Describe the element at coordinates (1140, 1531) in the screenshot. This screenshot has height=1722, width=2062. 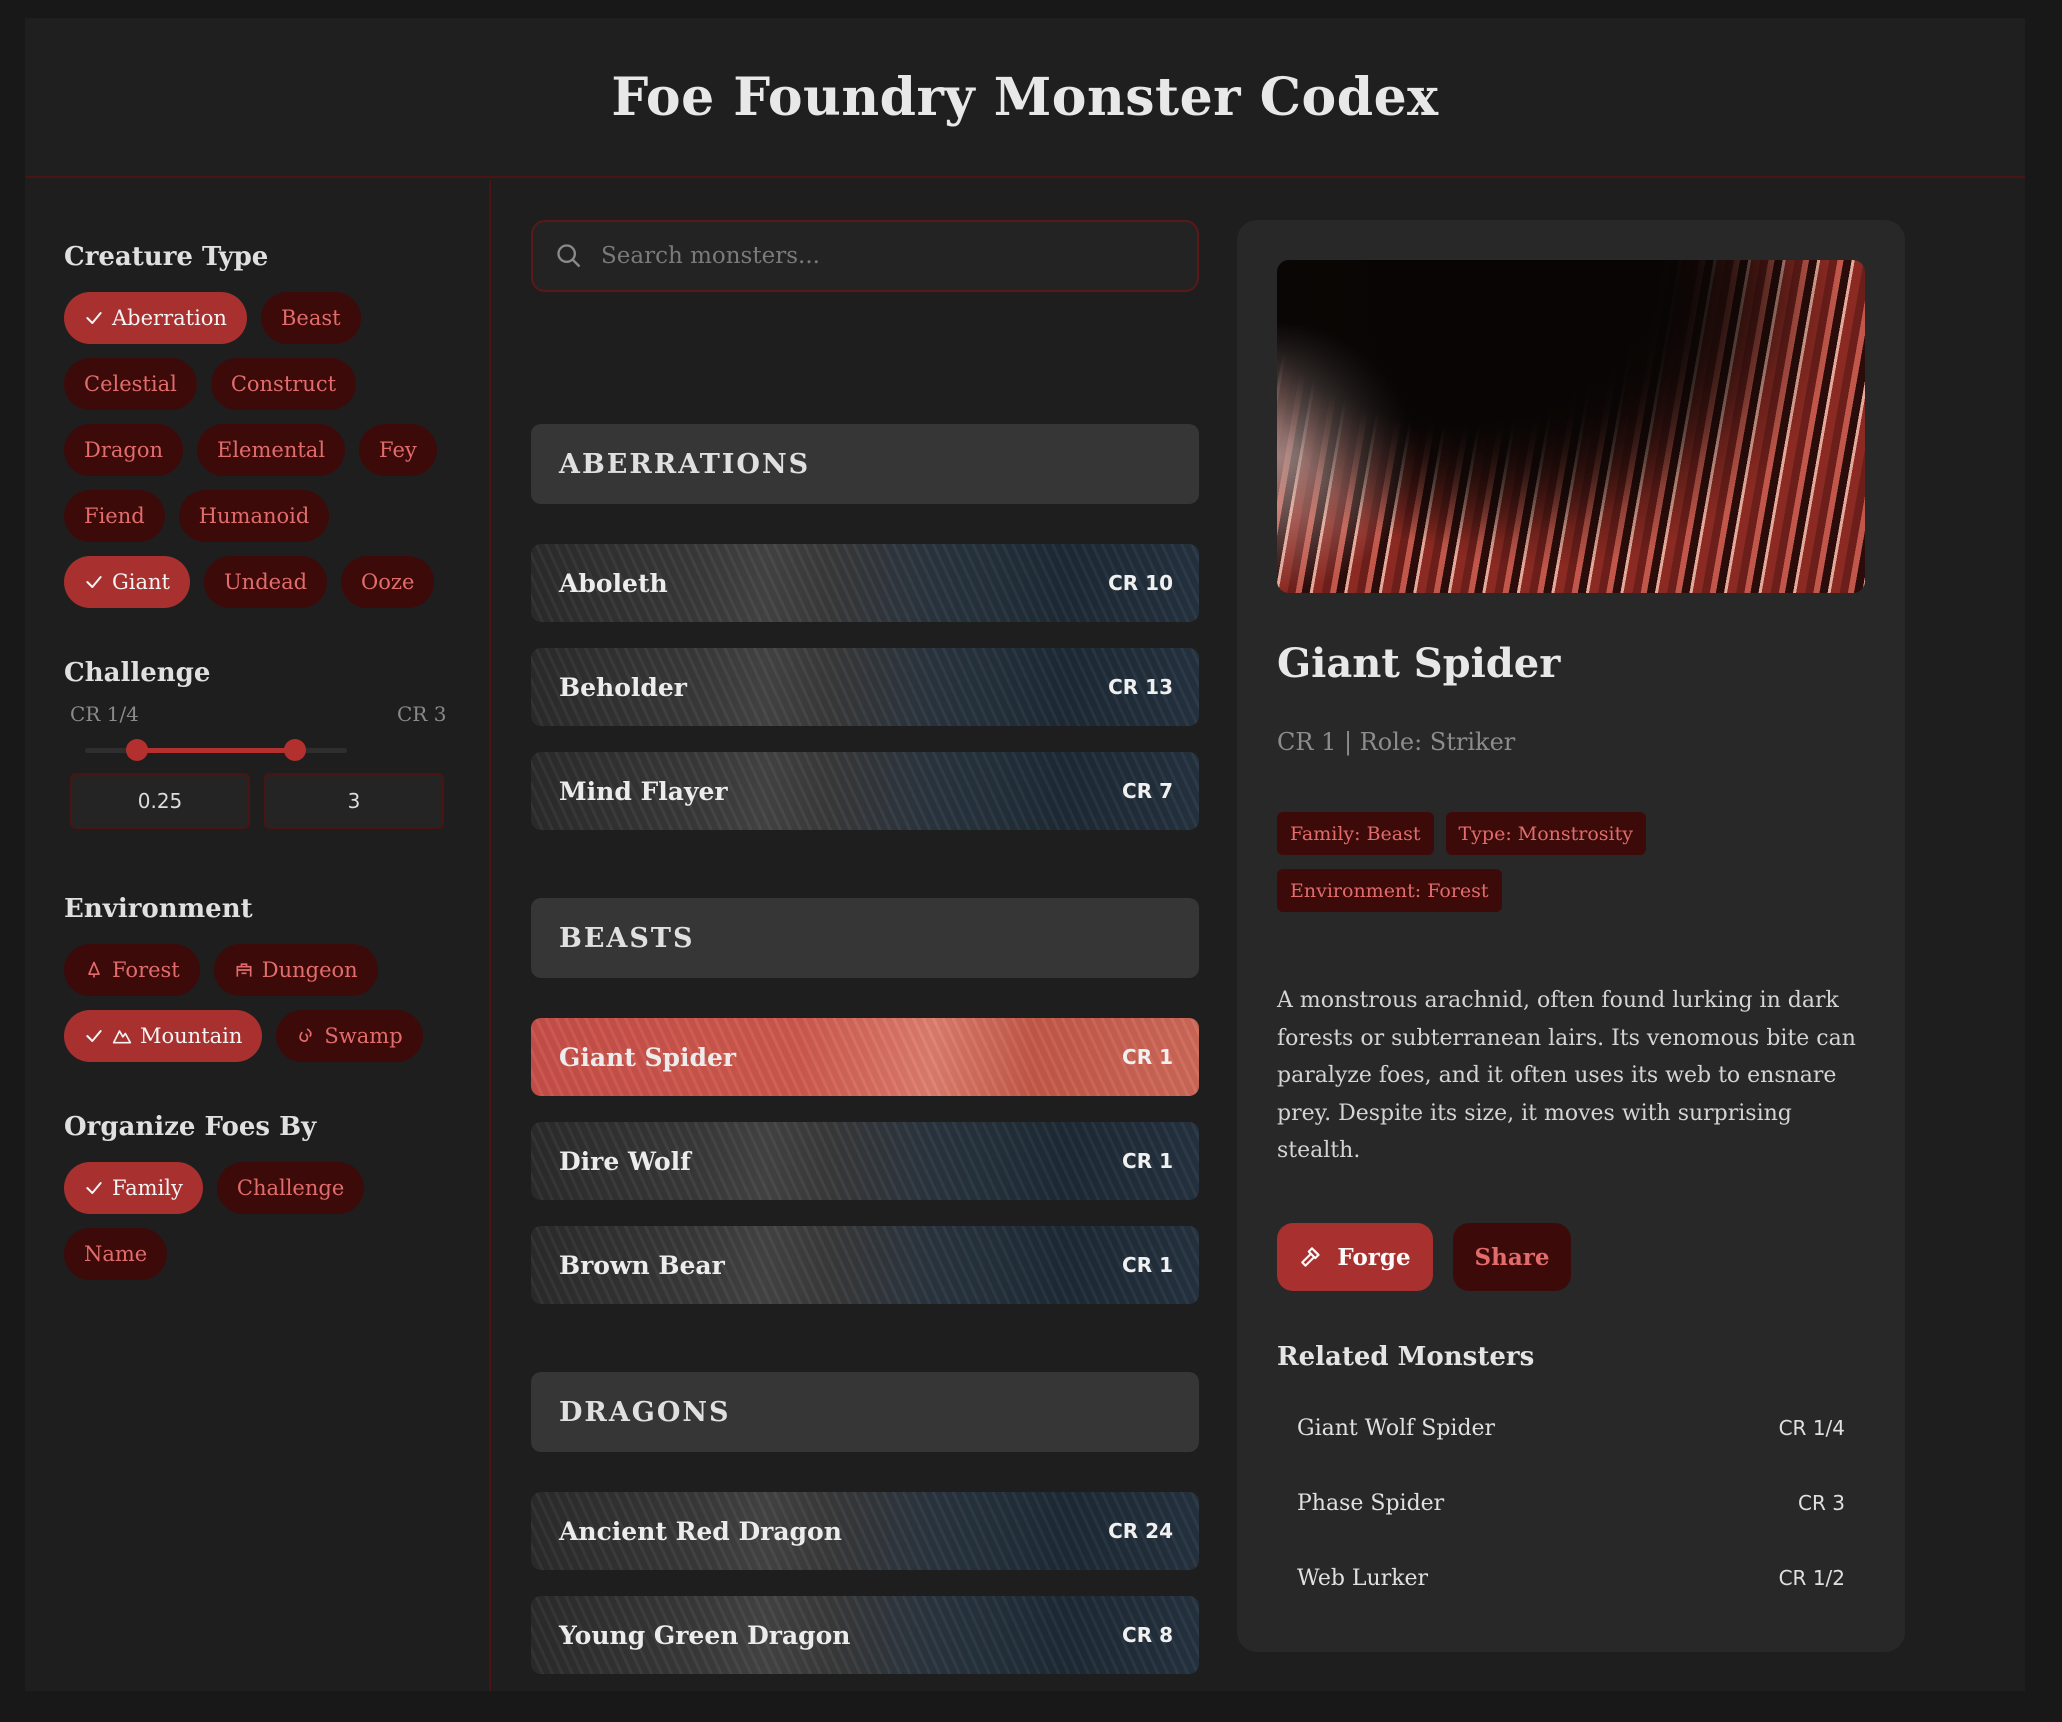
I see `monster-row-cr: CR 24` at that location.